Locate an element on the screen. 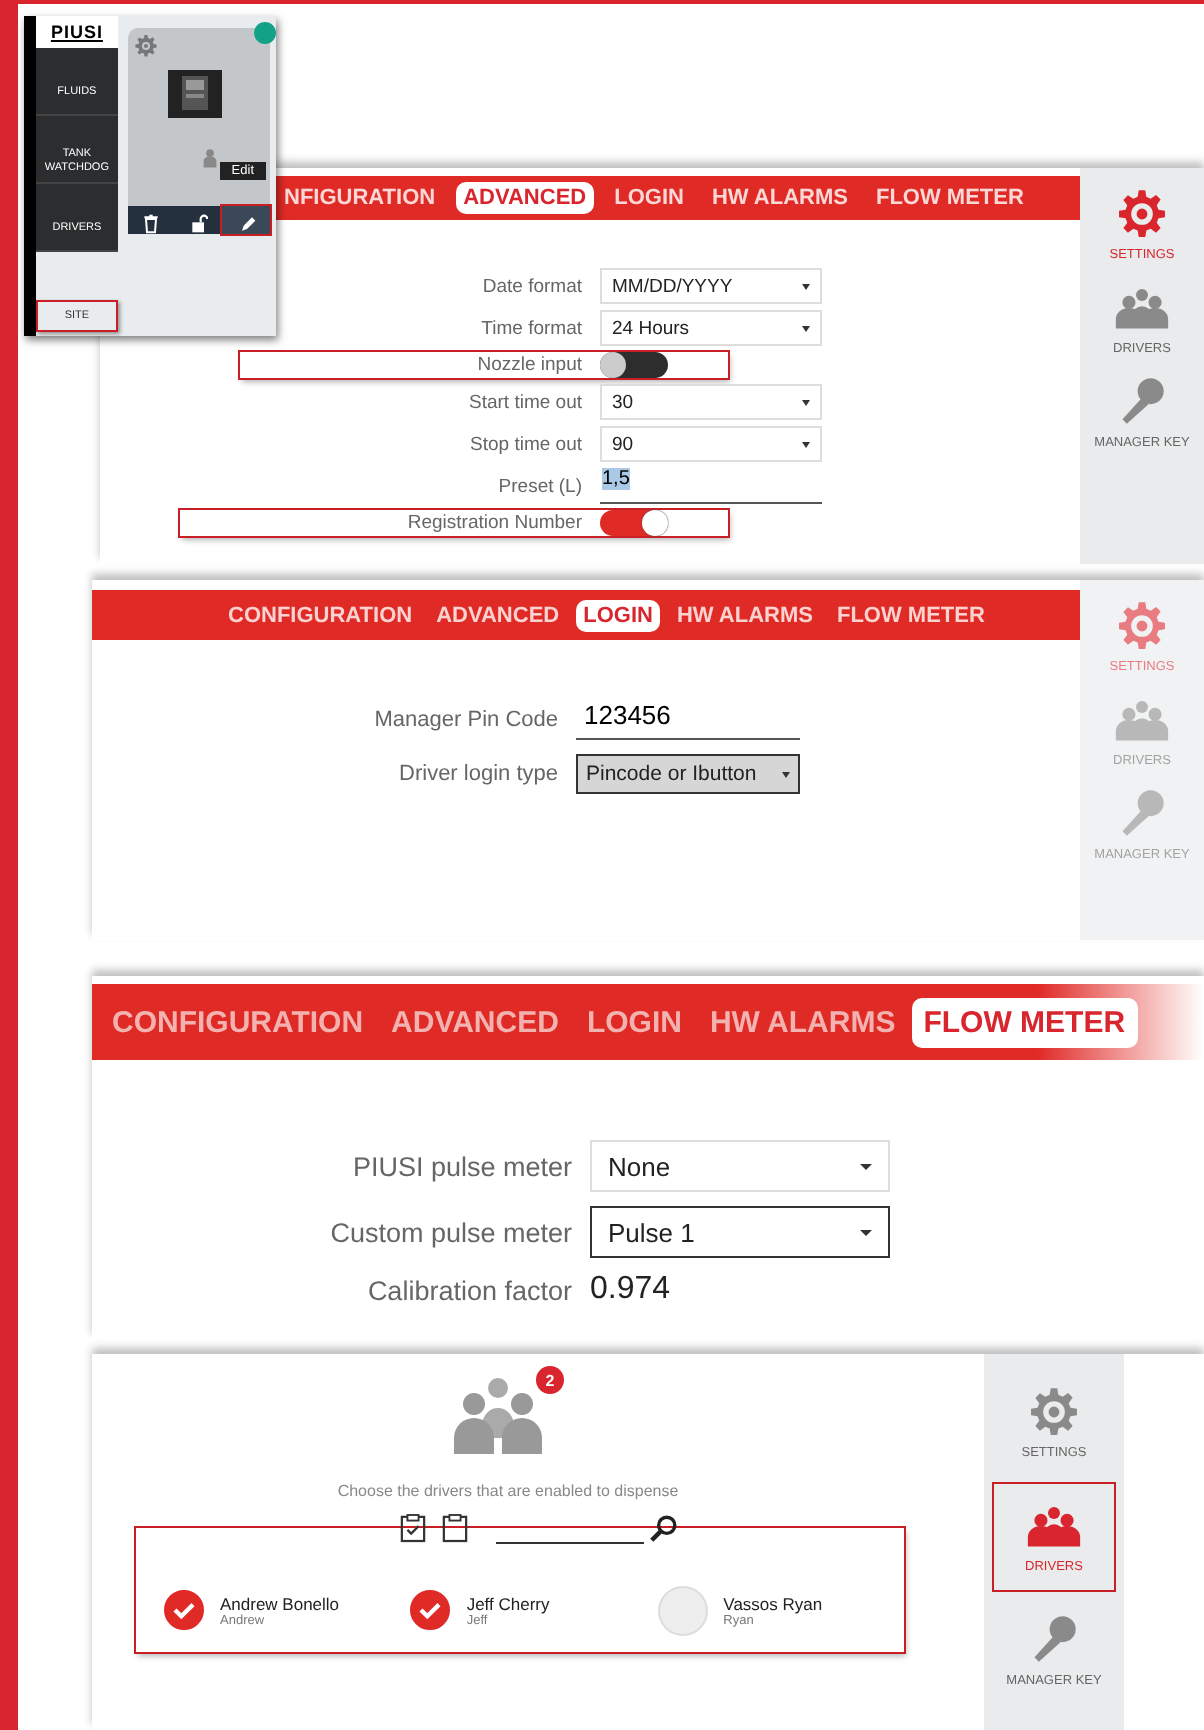 The height and width of the screenshot is (1730, 1204). pen-icon is located at coordinates (246, 224).